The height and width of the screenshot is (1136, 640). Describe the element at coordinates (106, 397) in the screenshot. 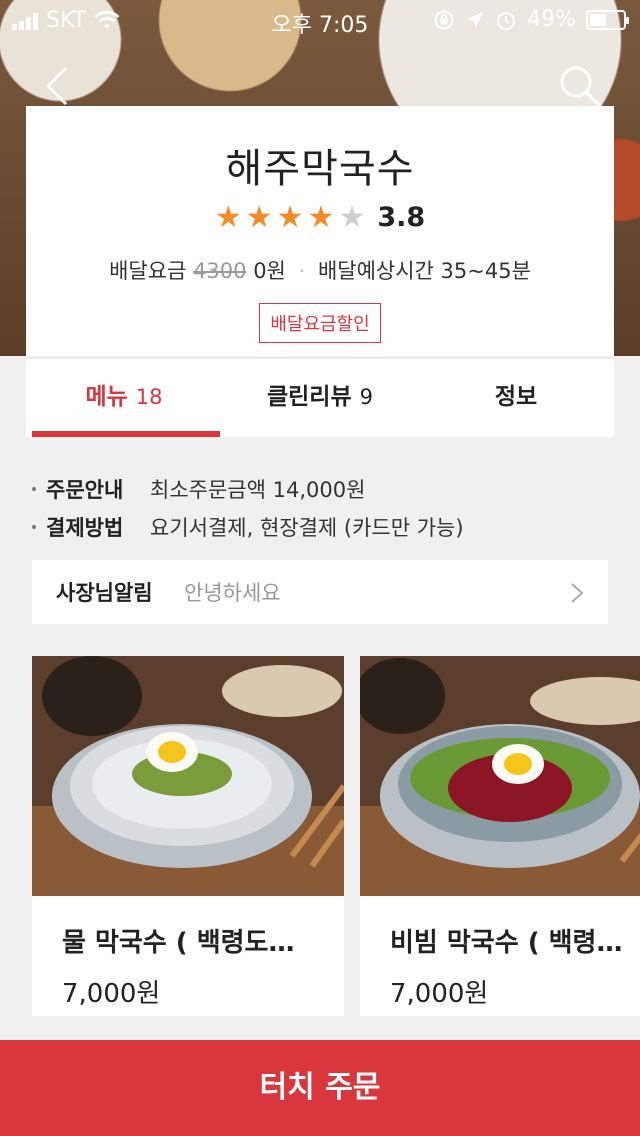

I see `tab-label: 메뉴` at that location.